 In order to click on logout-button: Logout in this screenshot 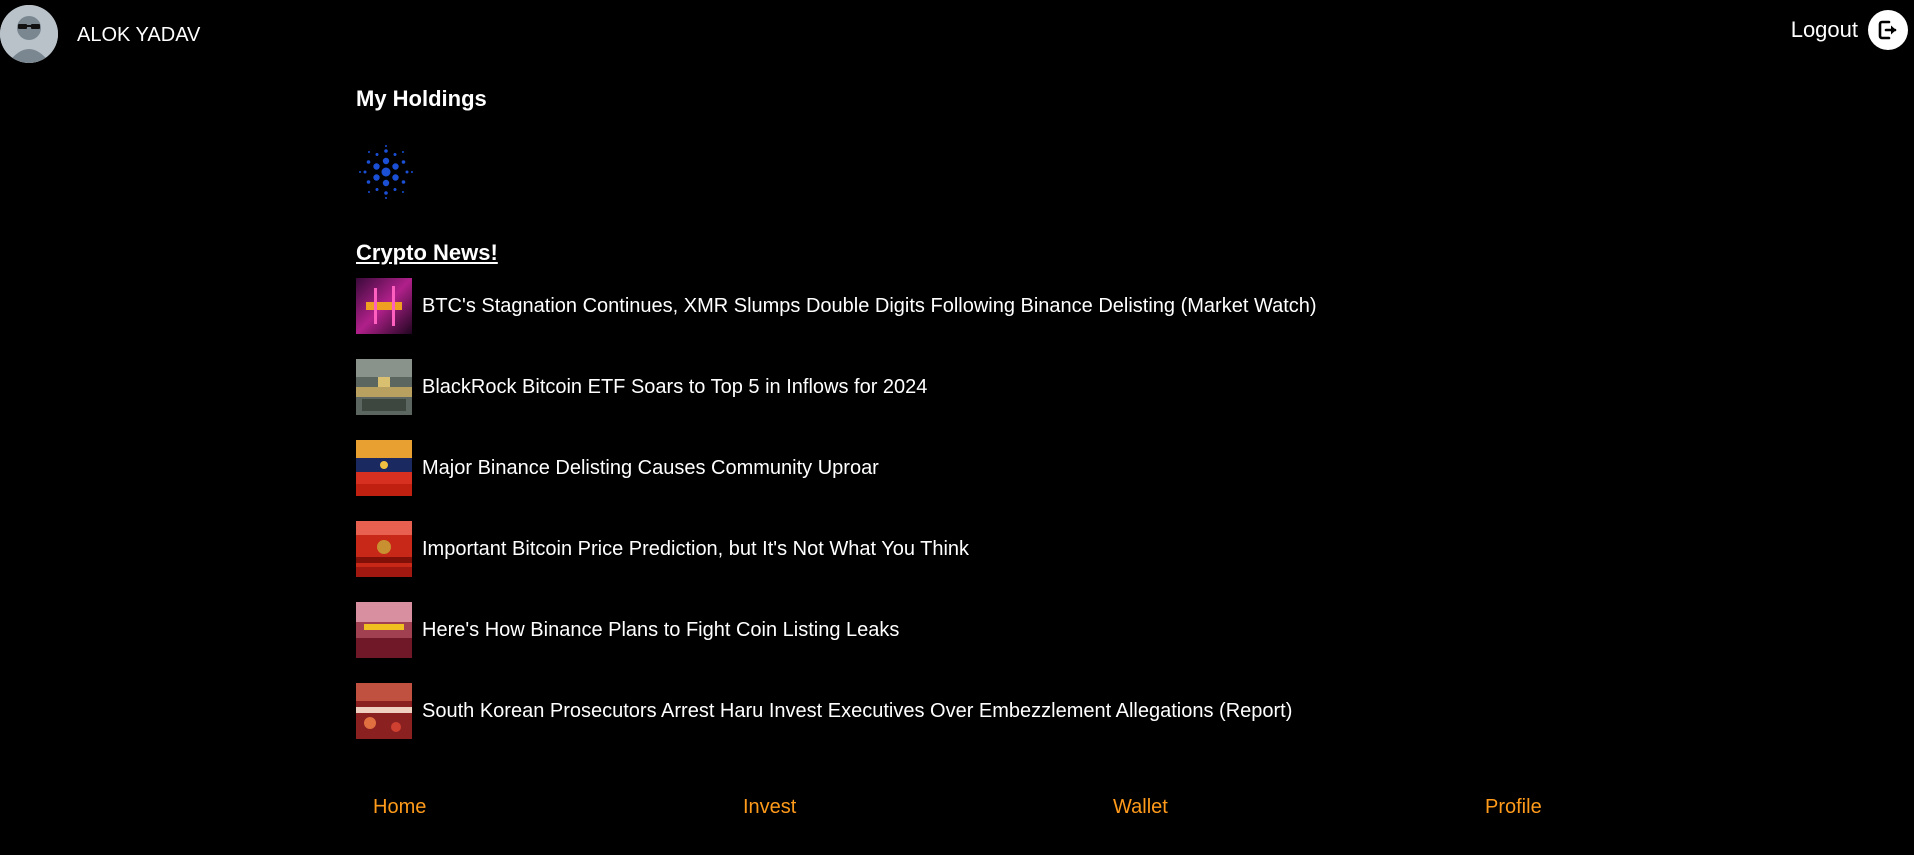, I will do `click(1849, 30)`.